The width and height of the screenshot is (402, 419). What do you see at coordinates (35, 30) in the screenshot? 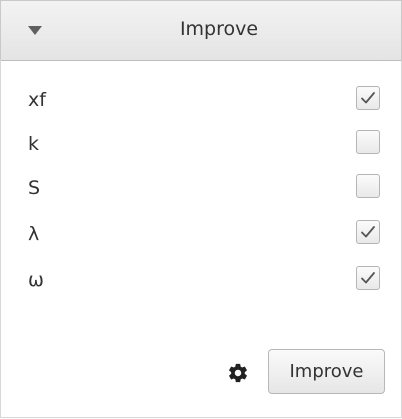
I see `chevron-down-icon` at bounding box center [35, 30].